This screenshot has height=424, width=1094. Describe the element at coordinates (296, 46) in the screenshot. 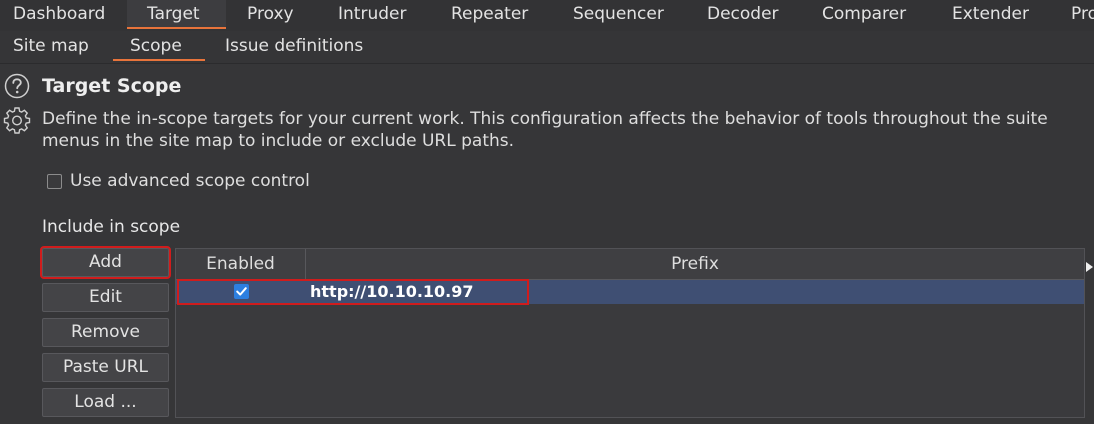

I see `subtab-issue-definitions: Issue definitions` at that location.